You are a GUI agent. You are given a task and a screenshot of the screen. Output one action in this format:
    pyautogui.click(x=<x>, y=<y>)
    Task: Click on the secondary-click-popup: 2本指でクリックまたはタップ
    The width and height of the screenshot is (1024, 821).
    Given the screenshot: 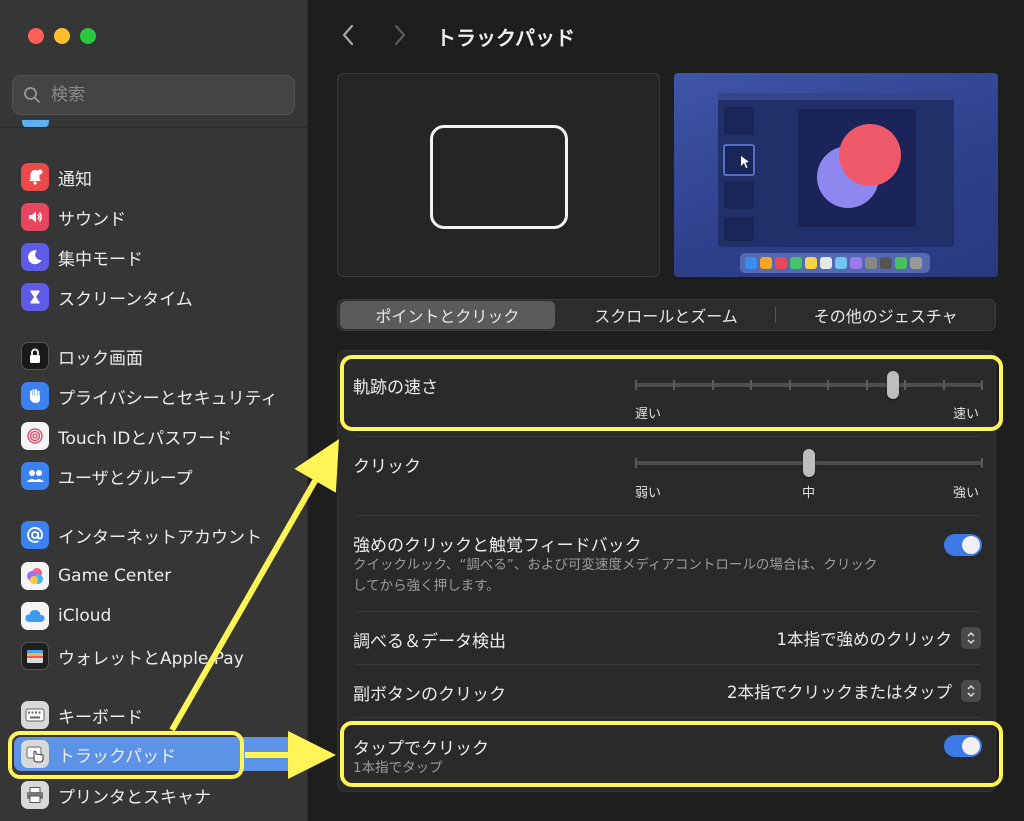 What is the action you would take?
    pyautogui.click(x=854, y=691)
    